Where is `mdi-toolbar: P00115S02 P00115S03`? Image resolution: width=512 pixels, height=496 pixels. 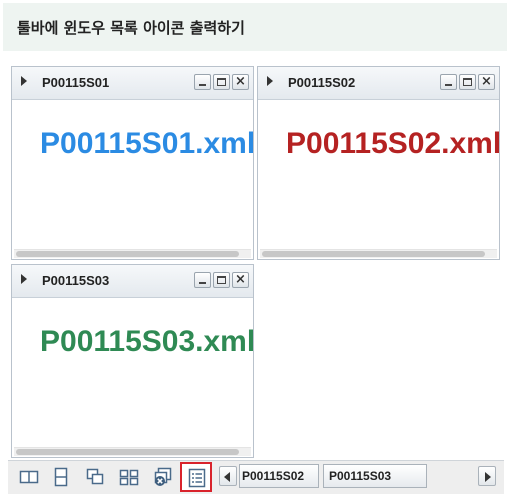
mdi-toolbar: P00115S02 P00115S03 is located at coordinates (256, 477).